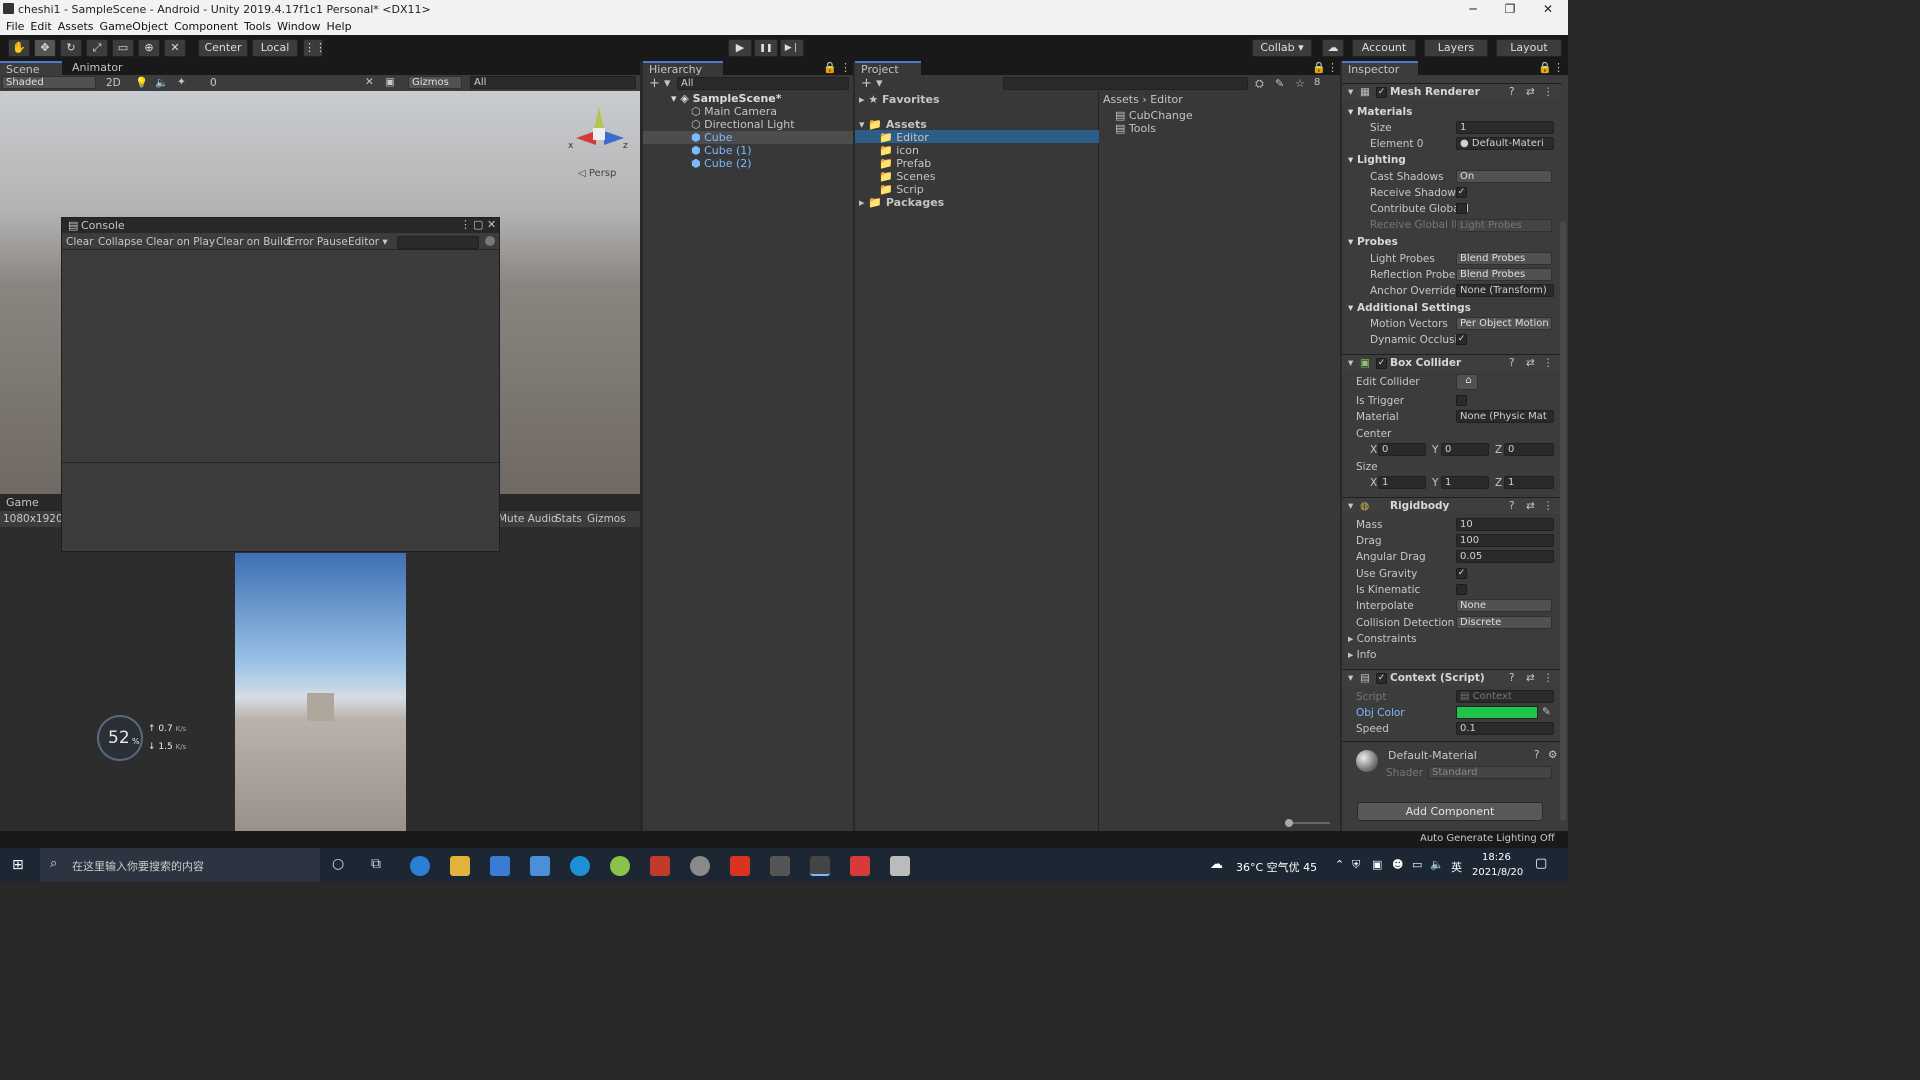  Describe the element at coordinates (1452, 362) in the screenshot. I see `box-collider-header: ▾ ▣ ✓ Box Collider ? ⇄ ⋮` at that location.